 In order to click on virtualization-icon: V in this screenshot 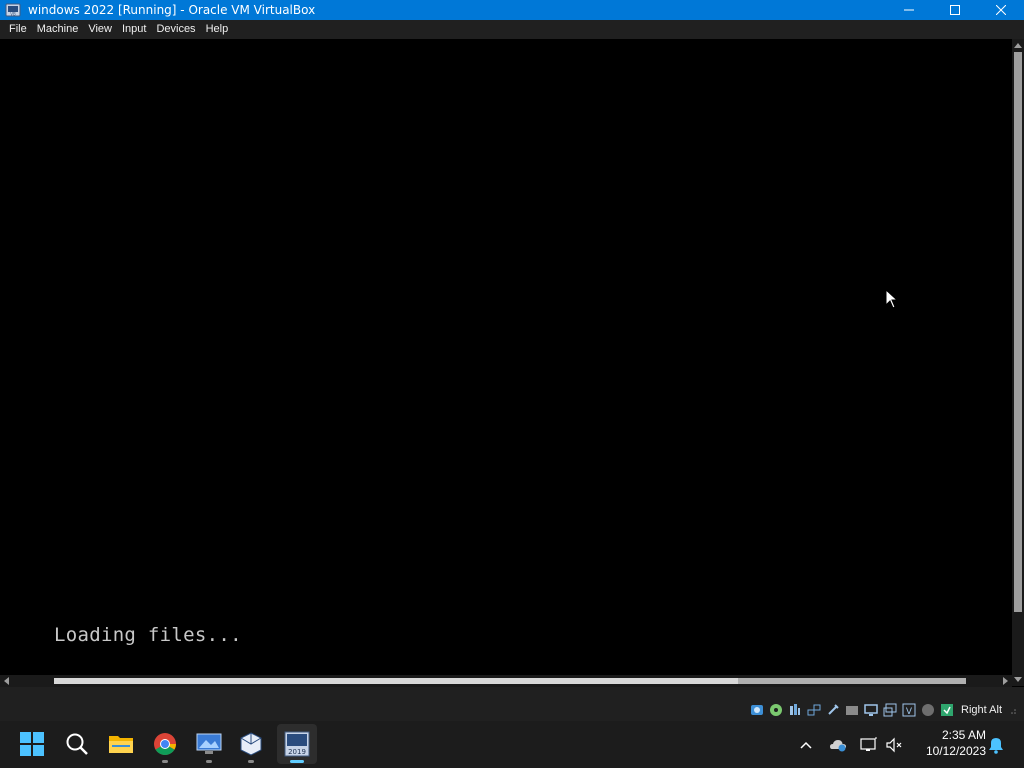, I will do `click(909, 710)`.